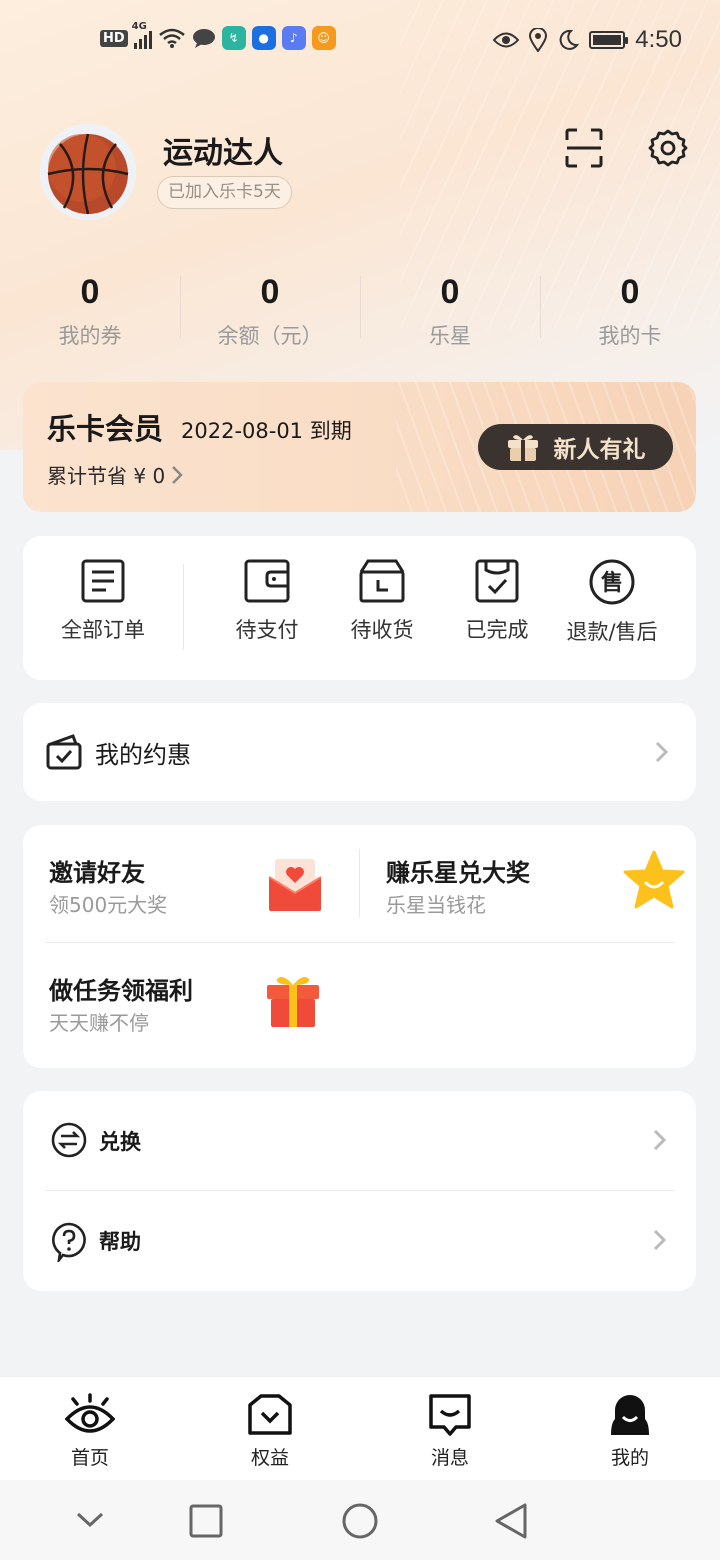 The height and width of the screenshot is (1560, 720). I want to click on location-icon, so click(538, 40).